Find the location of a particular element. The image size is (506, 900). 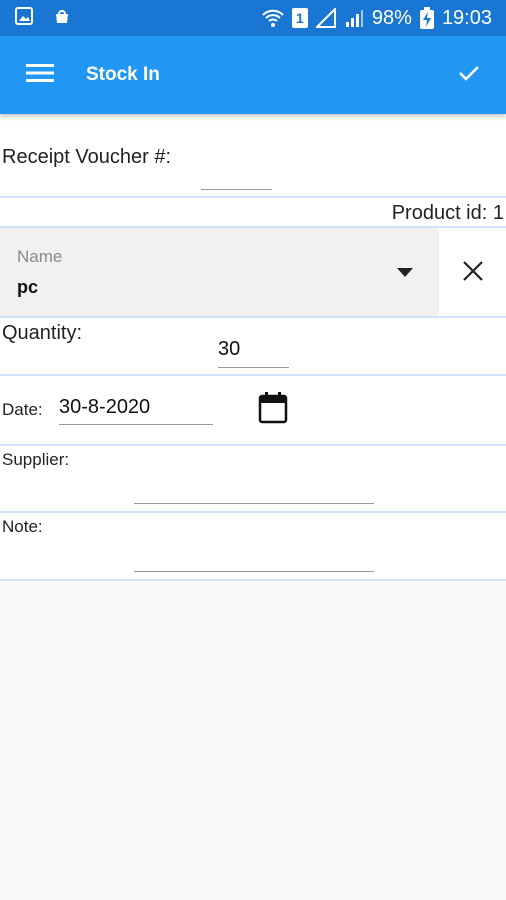

menu-button is located at coordinates (40, 75).